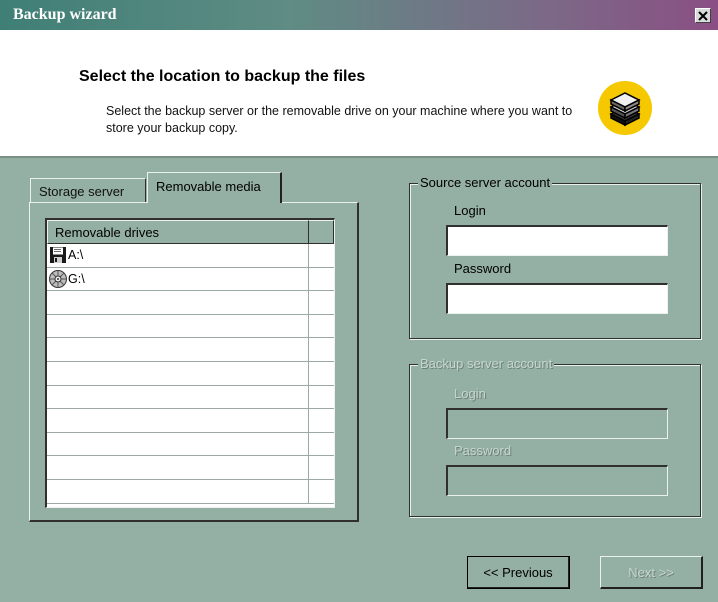  Describe the element at coordinates (485, 183) in the screenshot. I see `source-account-title: Source server account` at that location.